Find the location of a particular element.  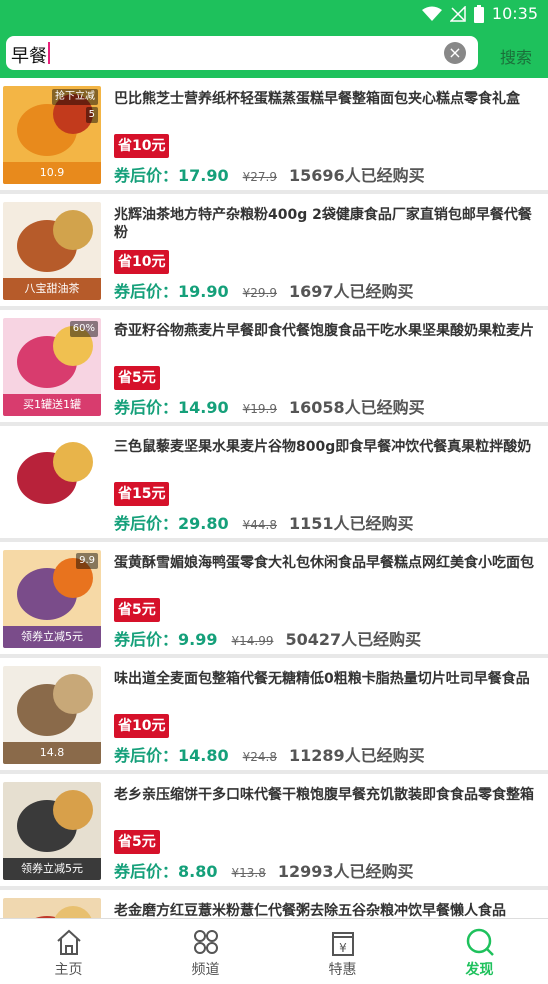

after-coupon-price: 券后价：17.90 is located at coordinates (171, 175).